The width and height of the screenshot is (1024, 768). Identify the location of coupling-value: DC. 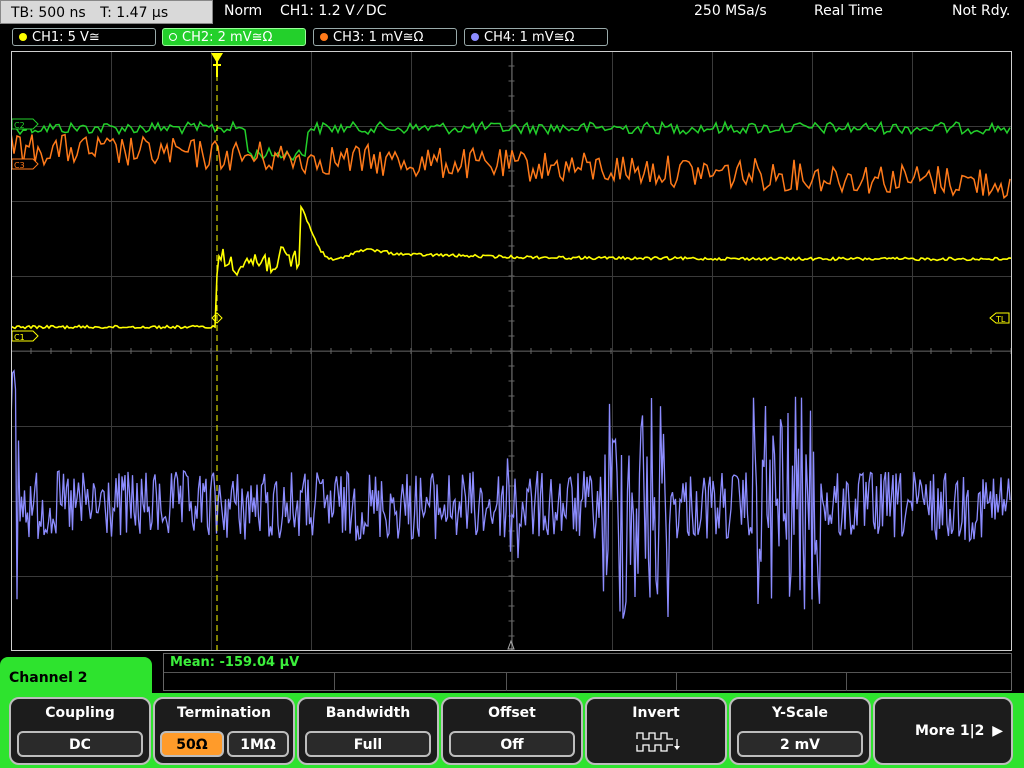
(80, 744).